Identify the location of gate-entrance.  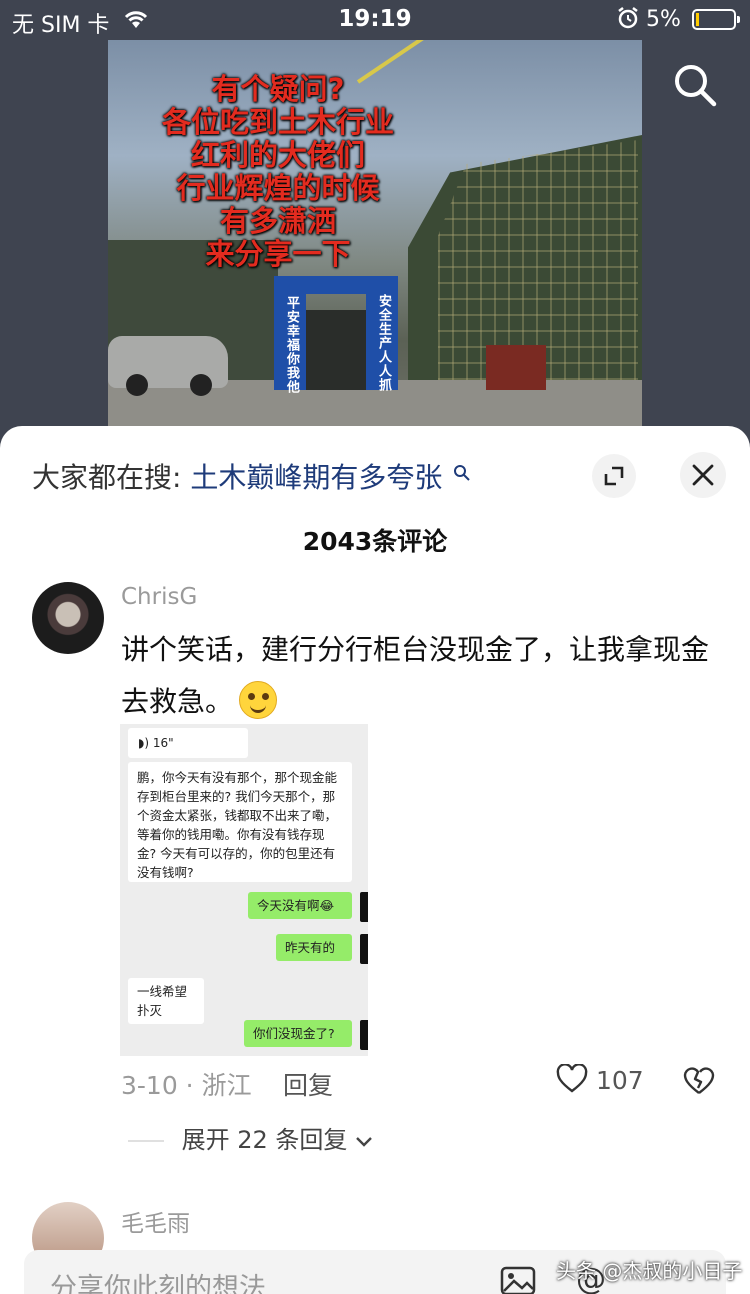
(336, 350).